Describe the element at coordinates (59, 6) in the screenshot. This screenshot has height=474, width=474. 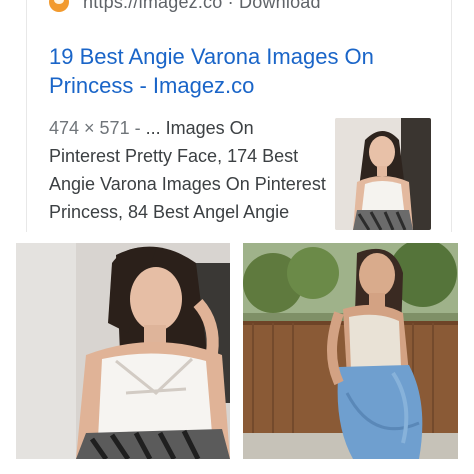
I see `imagez-favicon-icon` at that location.